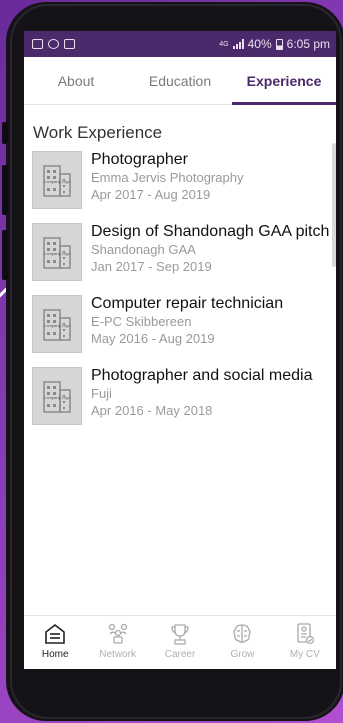 This screenshot has width=343, height=723. I want to click on nav-career: Career, so click(180, 642).